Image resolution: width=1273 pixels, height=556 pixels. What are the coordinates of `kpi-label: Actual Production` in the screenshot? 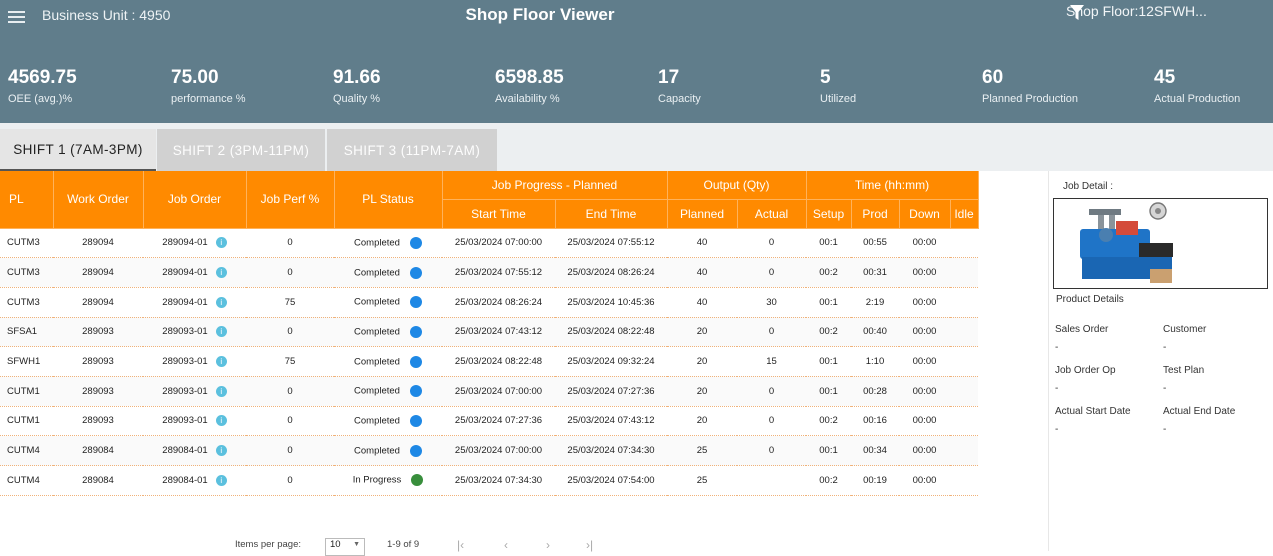 It's located at (1197, 99).